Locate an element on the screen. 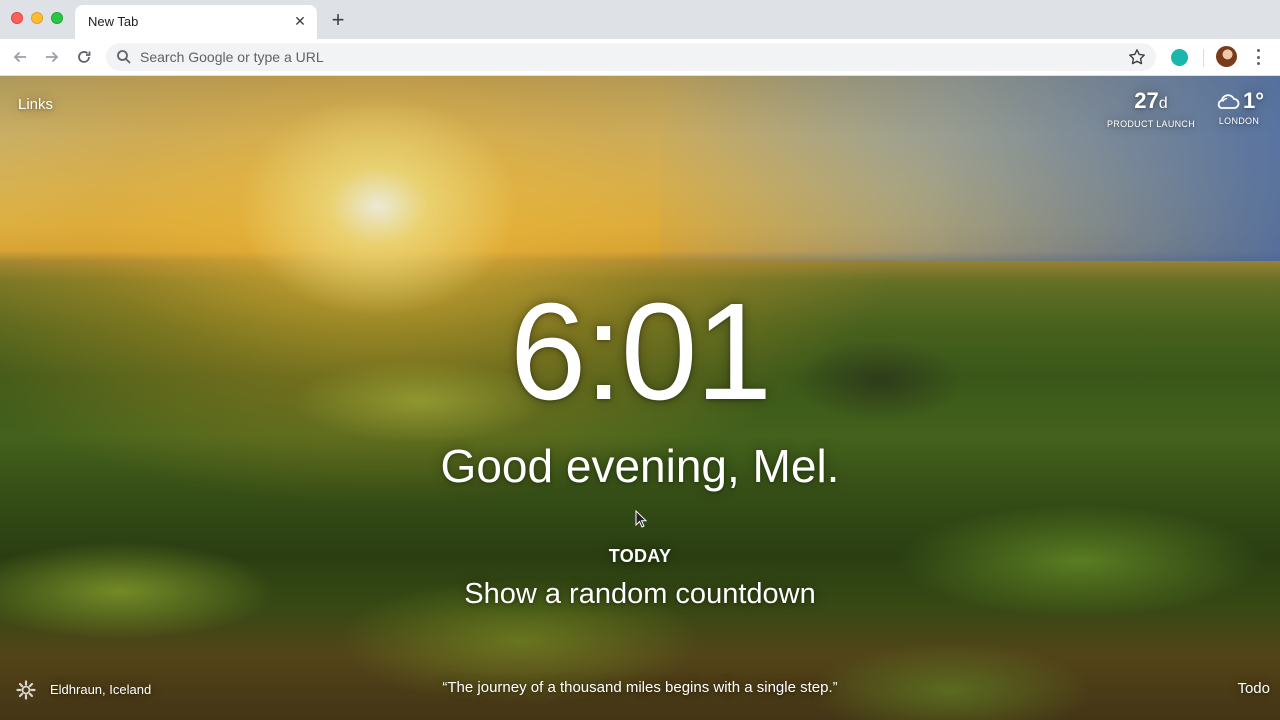 The width and height of the screenshot is (1280, 720). forward-button is located at coordinates (52, 57).